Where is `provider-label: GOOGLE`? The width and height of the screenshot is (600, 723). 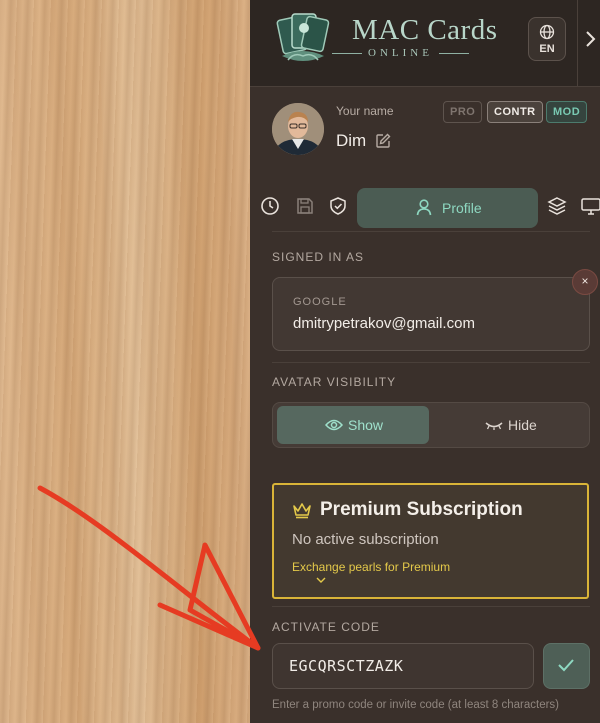
provider-label: GOOGLE is located at coordinates (320, 302).